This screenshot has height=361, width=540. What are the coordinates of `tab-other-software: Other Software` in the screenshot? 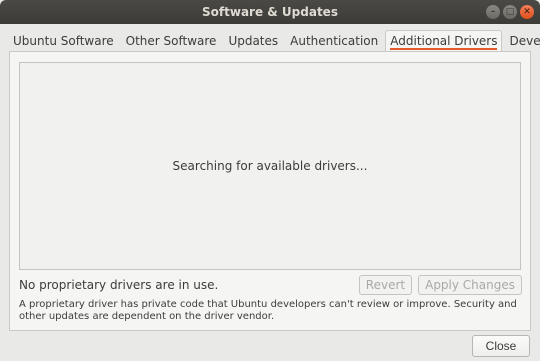 It's located at (171, 40).